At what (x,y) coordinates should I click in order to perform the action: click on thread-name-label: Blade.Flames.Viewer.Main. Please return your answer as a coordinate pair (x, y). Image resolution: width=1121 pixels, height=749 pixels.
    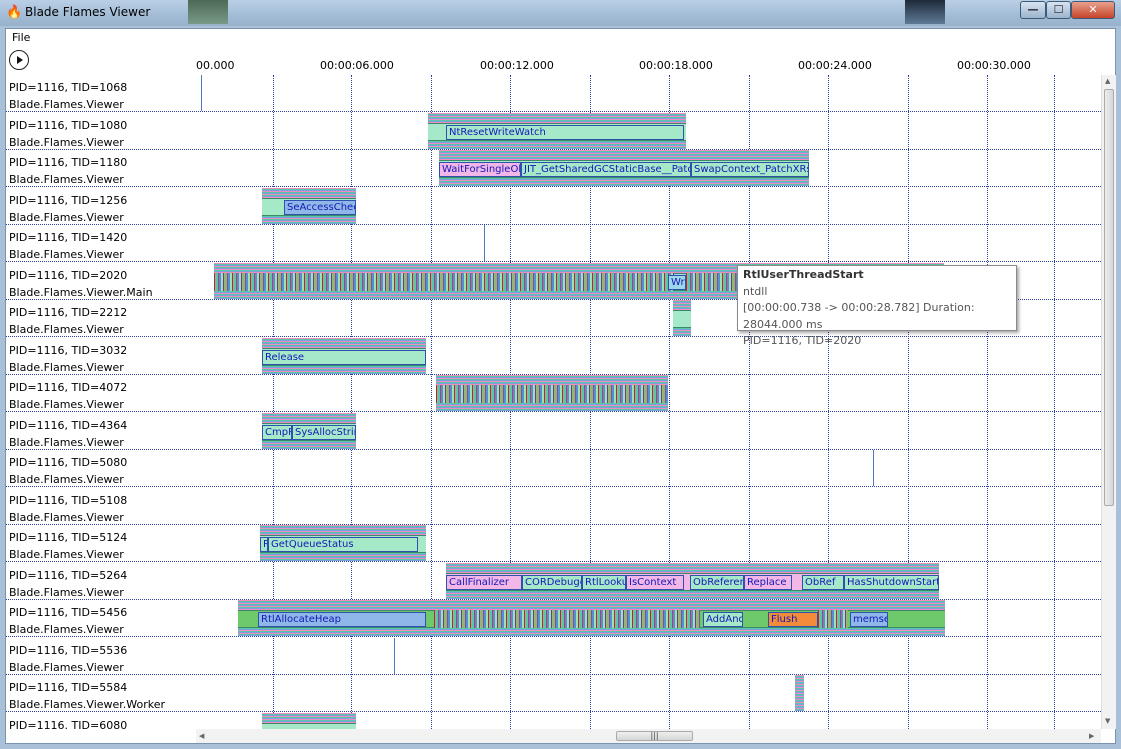
    Looking at the image, I should click on (81, 292).